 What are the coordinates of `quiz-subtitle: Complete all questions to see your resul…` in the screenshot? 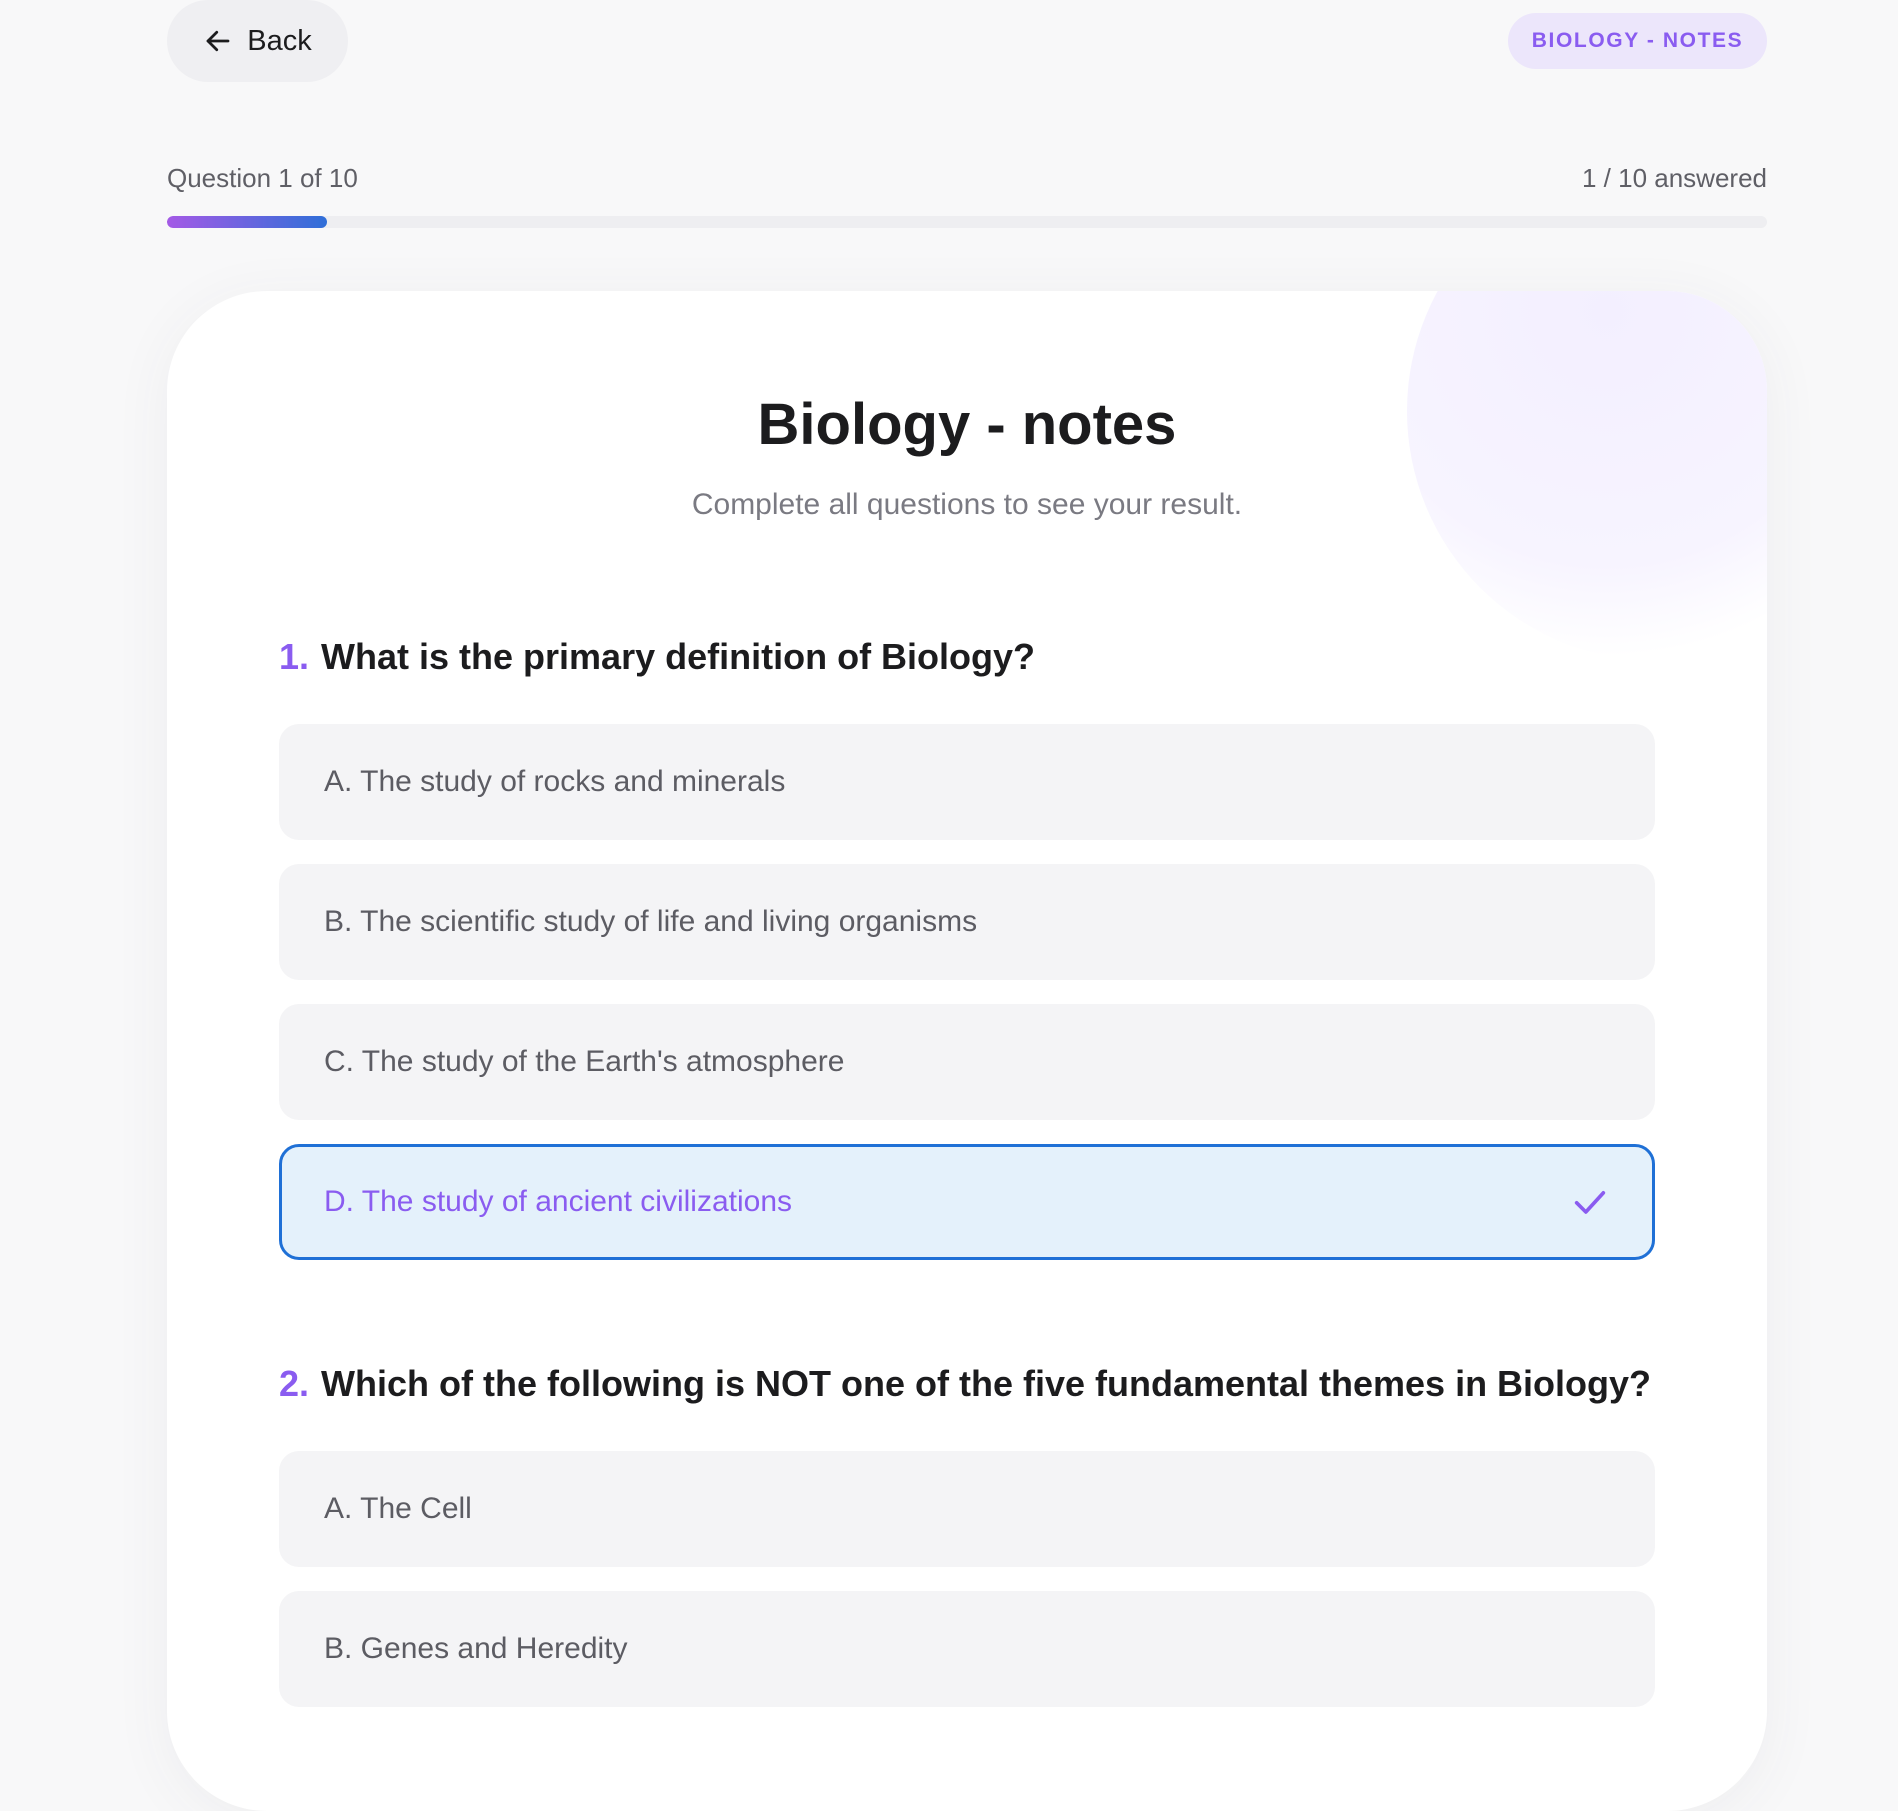 It's located at (967, 504).